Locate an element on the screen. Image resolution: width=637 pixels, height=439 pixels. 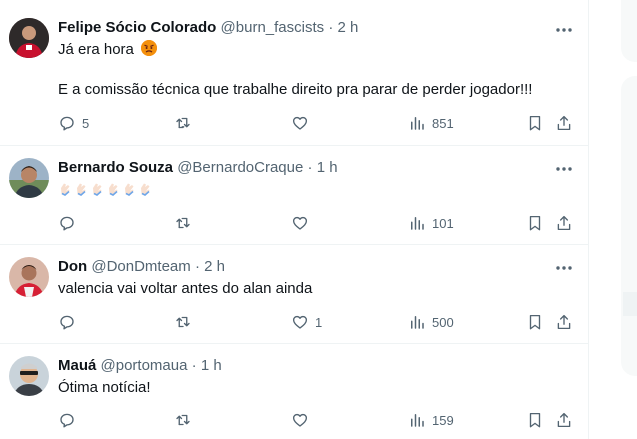
display-name: Mauá is located at coordinates (77, 365).